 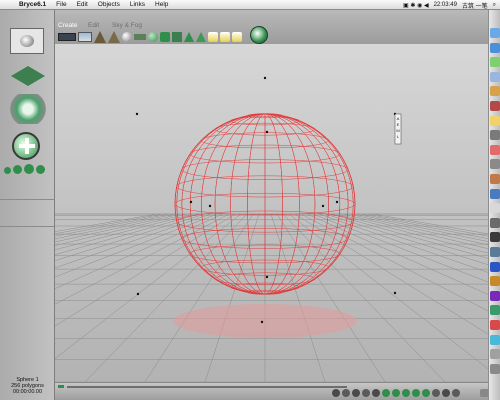 I want to click on tab-edit: Edit, so click(x=93, y=25).